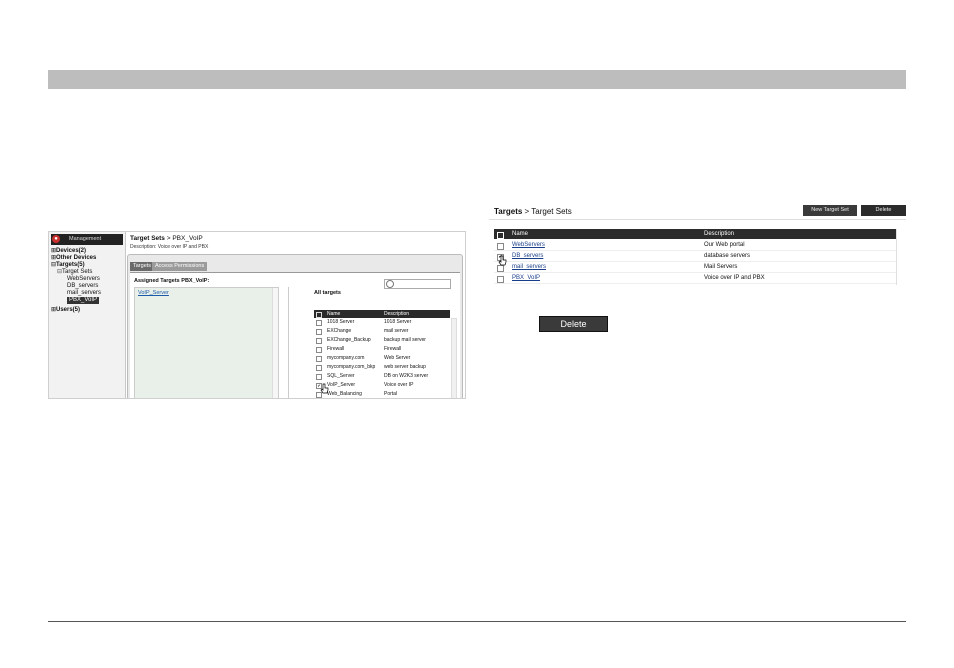  What do you see at coordinates (341, 385) in the screenshot?
I see `cell-name: VoIP_Server` at bounding box center [341, 385].